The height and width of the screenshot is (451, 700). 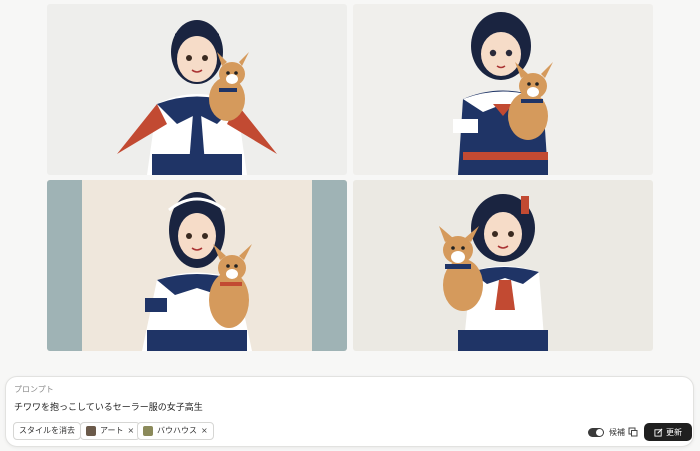 I want to click on clear-style-label: スタイルを消去, so click(x=47, y=430).